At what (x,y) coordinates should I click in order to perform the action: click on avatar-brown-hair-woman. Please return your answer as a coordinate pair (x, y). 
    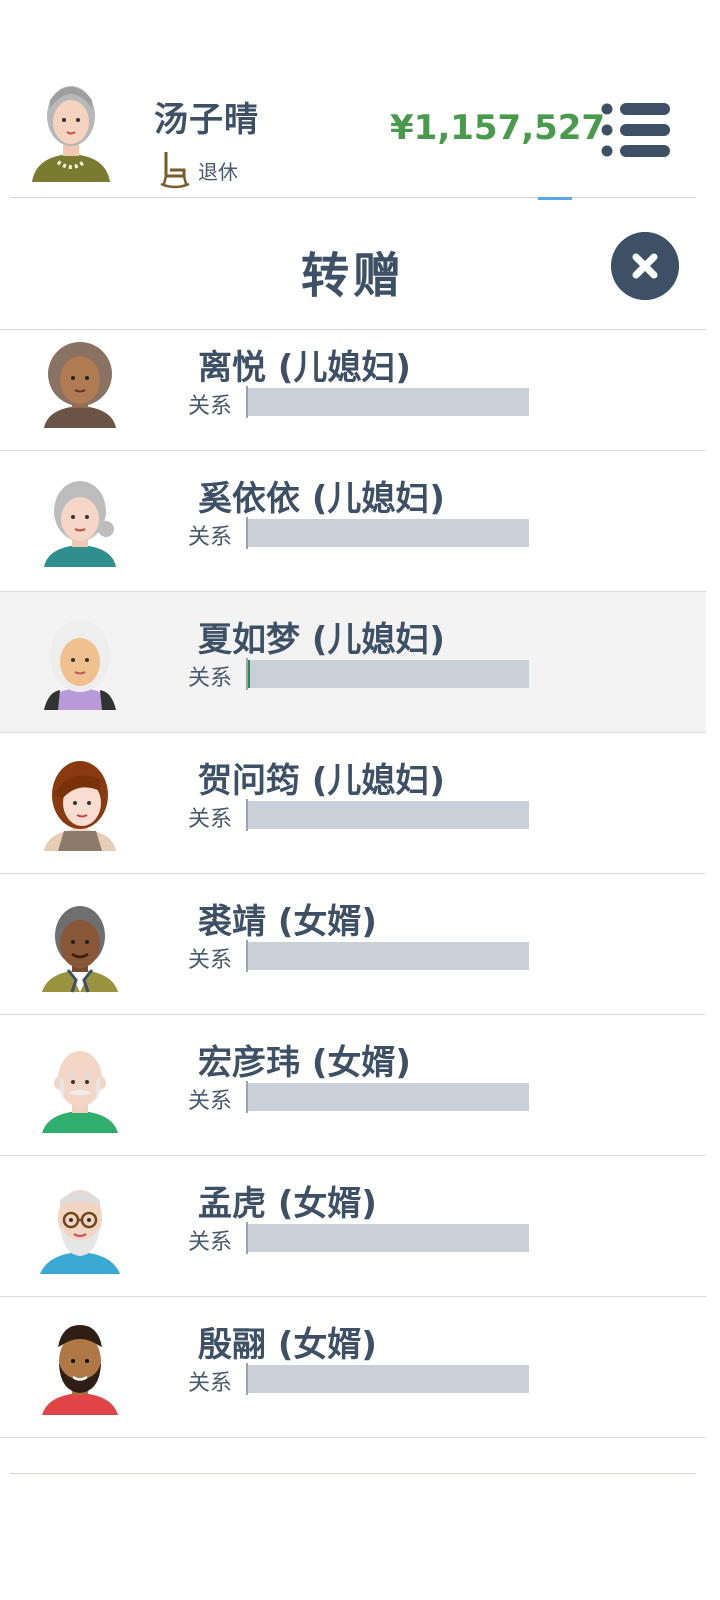
    Looking at the image, I should click on (80, 806).